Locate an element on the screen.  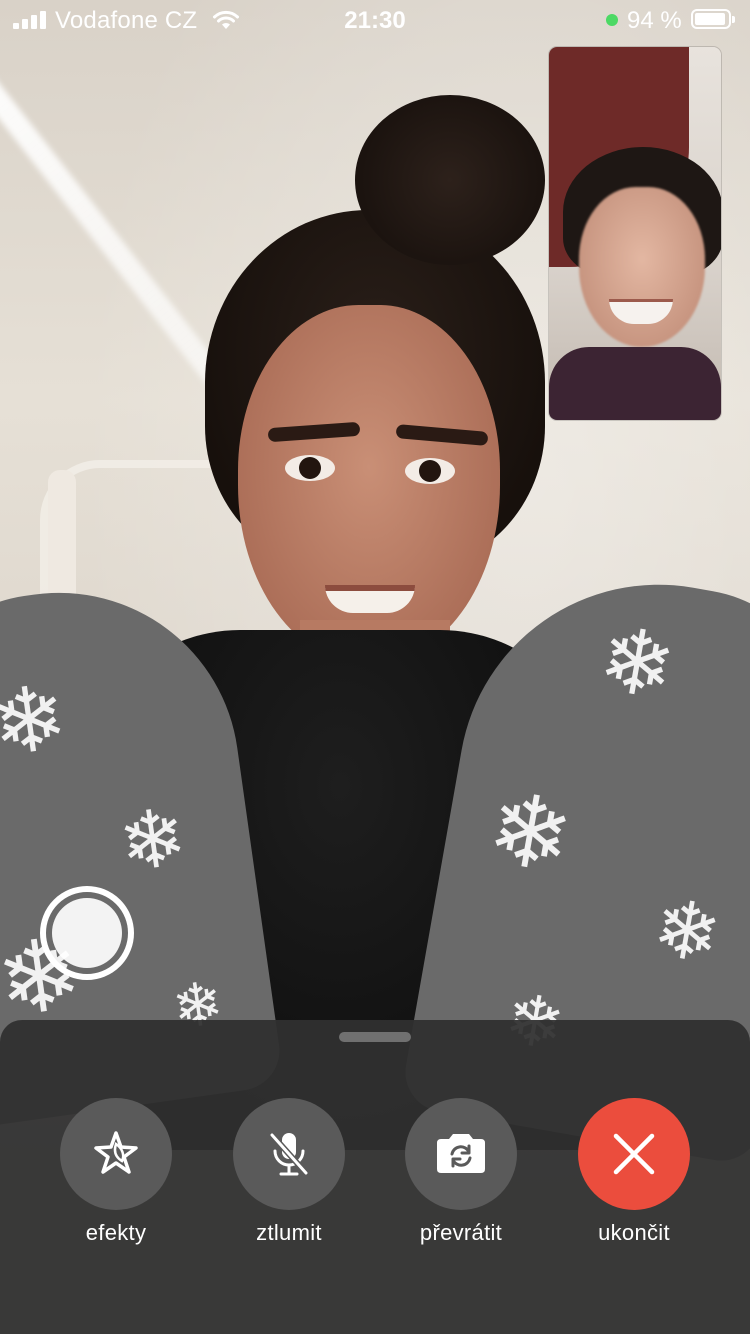
record-button is located at coordinates (87, 933).